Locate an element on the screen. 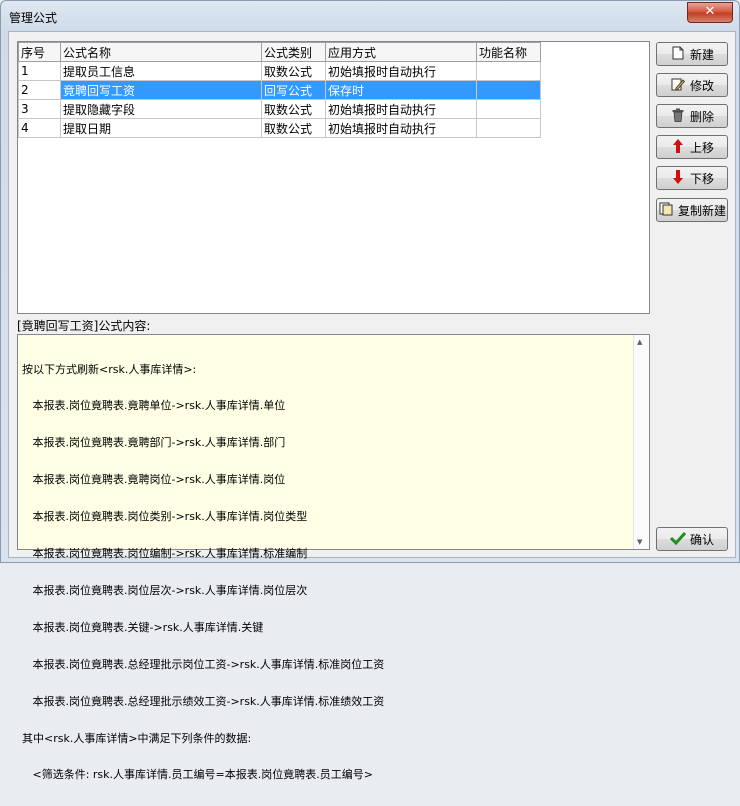 The image size is (740, 806). content-line: 本报表.岗位竟聘表.岗位层次->rsk.人事库详情.岗位层次 is located at coordinates (165, 590).